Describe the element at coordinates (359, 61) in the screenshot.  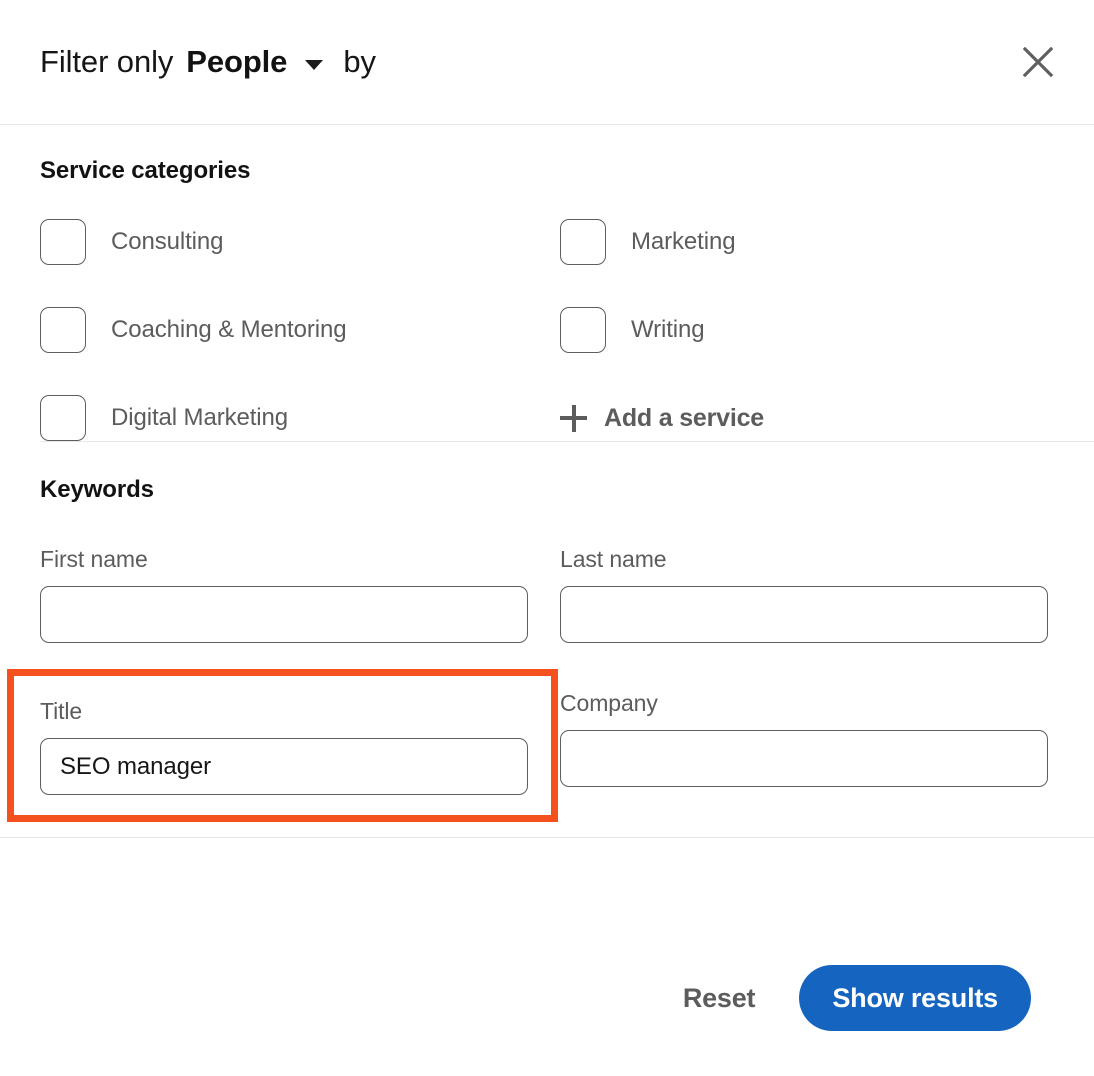
I see `filter-suffix-label: by` at that location.